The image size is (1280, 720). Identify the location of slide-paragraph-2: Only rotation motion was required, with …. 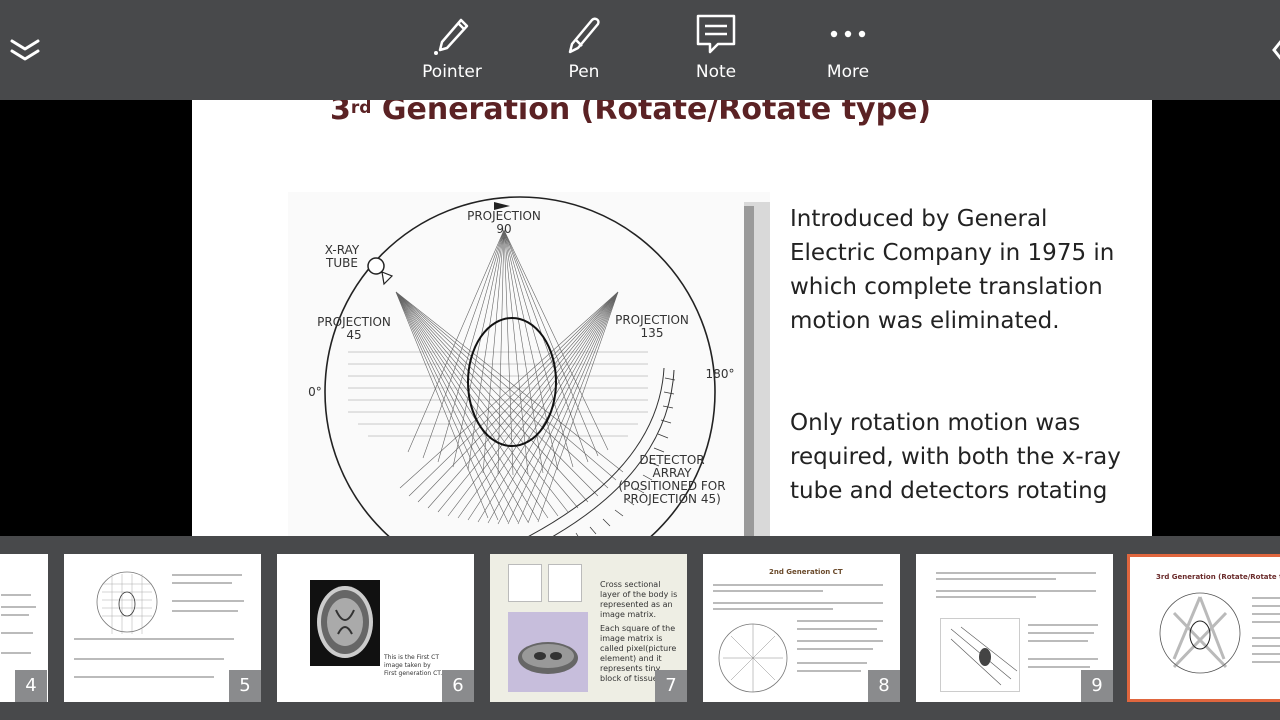
(955, 457).